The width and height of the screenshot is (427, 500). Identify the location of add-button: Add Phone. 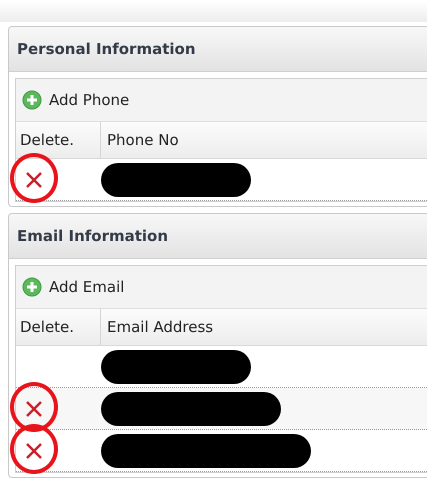
(76, 100).